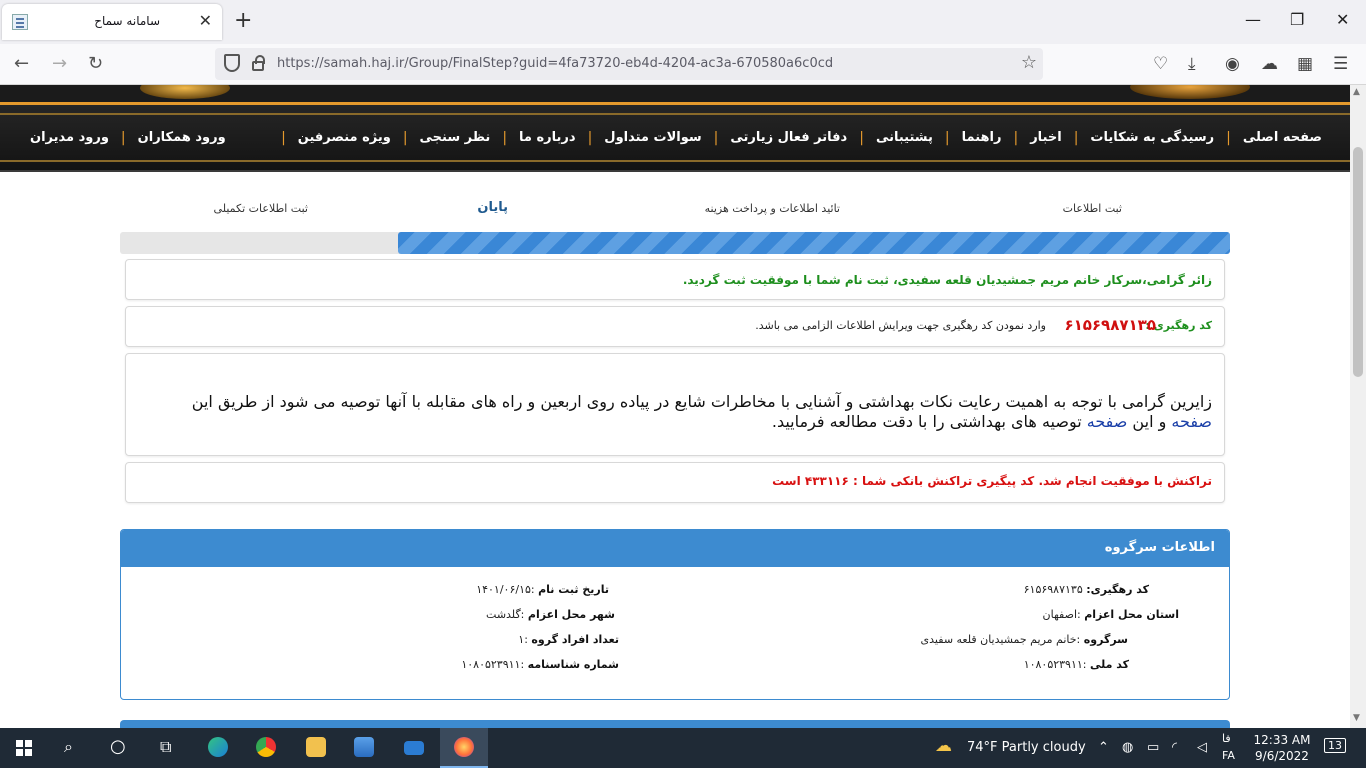 The height and width of the screenshot is (768, 1366). I want to click on field-value: :۱۰۸۰۵۲۳۹۱۱, so click(1056, 664).